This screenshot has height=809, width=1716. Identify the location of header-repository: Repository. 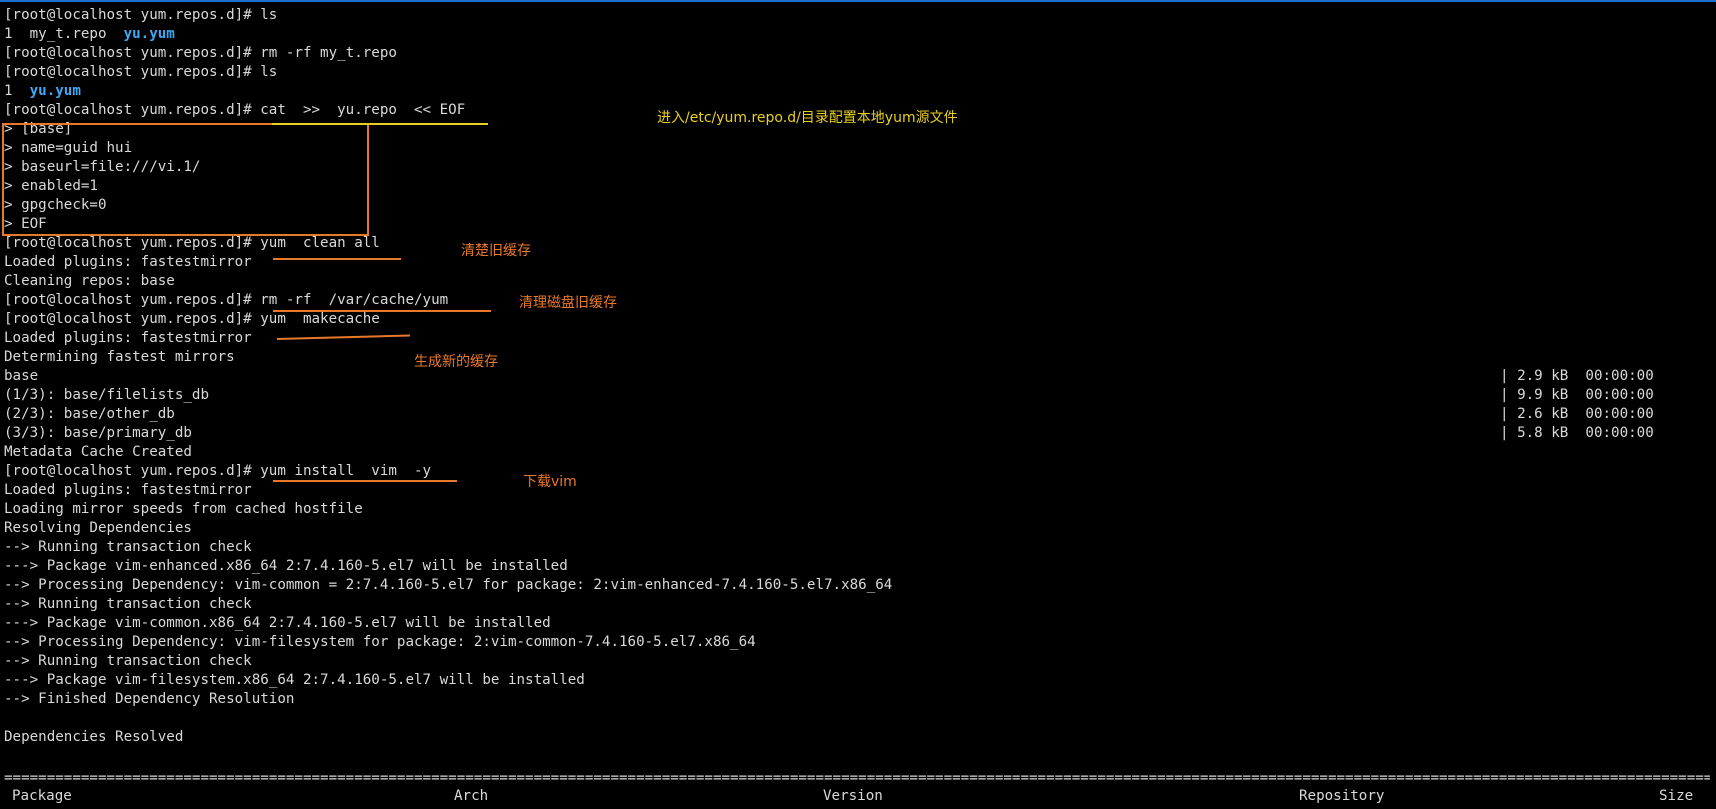
(1342, 796).